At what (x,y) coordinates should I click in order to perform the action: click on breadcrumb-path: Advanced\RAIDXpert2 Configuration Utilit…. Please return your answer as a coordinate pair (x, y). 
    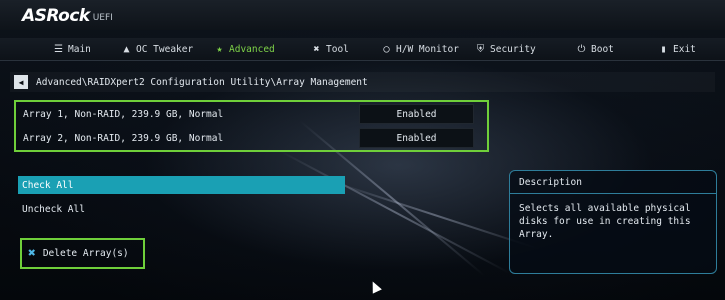
    Looking at the image, I should click on (202, 82).